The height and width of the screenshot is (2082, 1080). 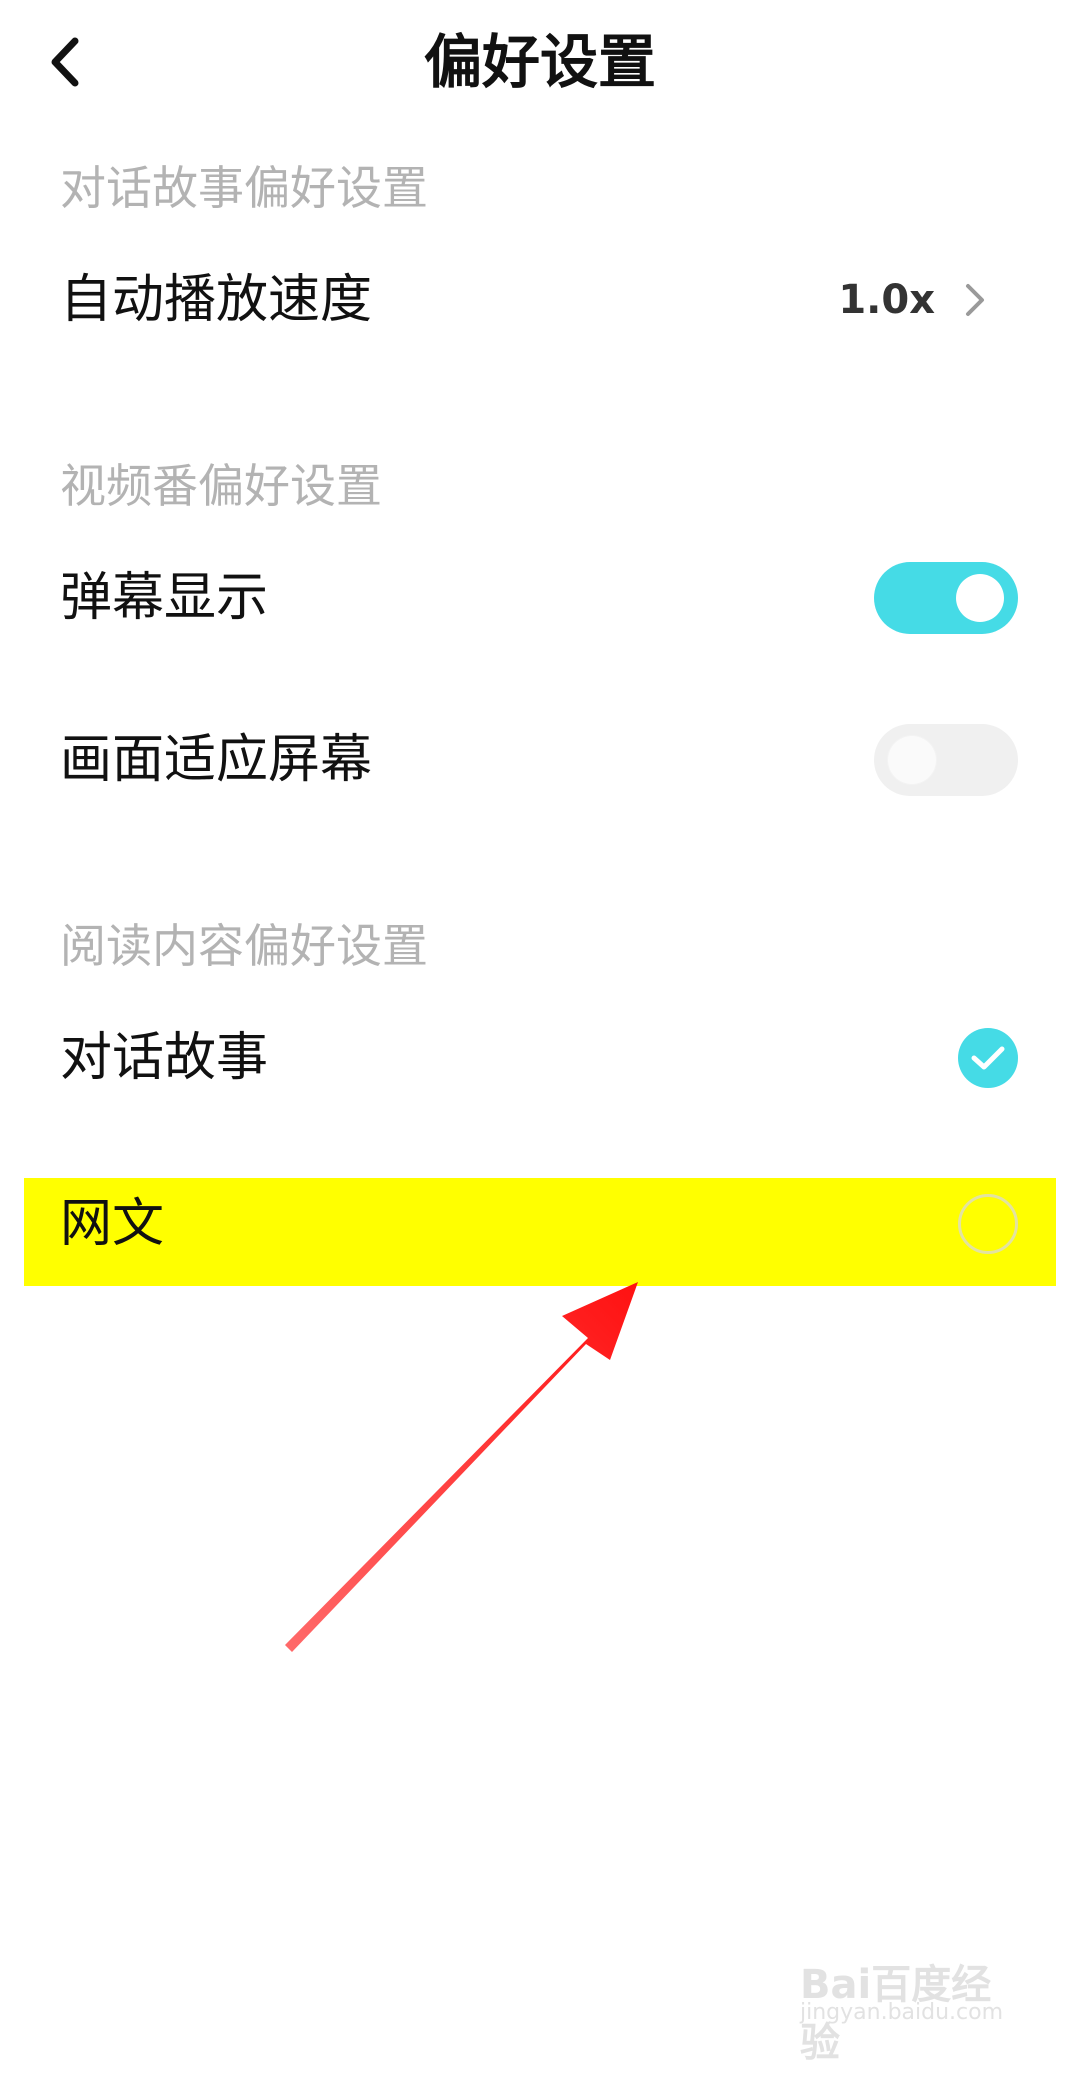 What do you see at coordinates (902, 2012) in the screenshot?
I see `watermark-url: jingyan.baidu.com` at bounding box center [902, 2012].